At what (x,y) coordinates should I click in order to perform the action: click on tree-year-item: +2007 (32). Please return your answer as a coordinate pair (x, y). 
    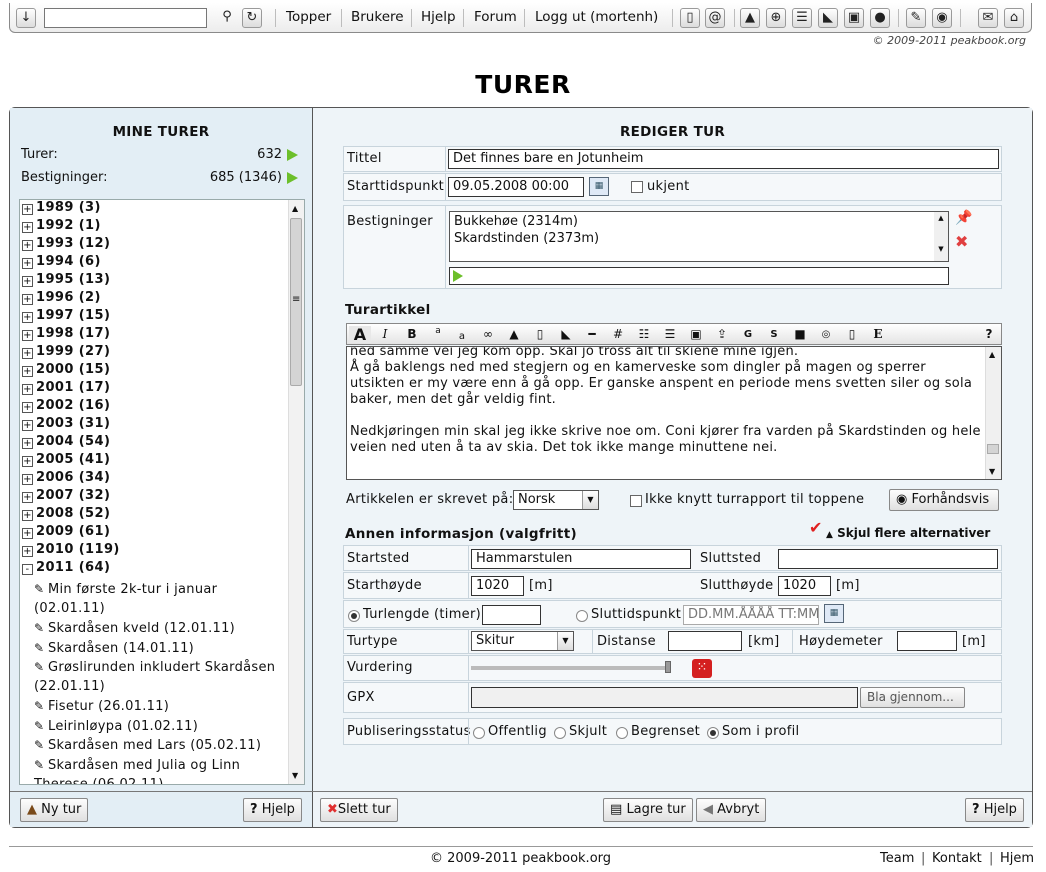
    Looking at the image, I should click on (66, 495).